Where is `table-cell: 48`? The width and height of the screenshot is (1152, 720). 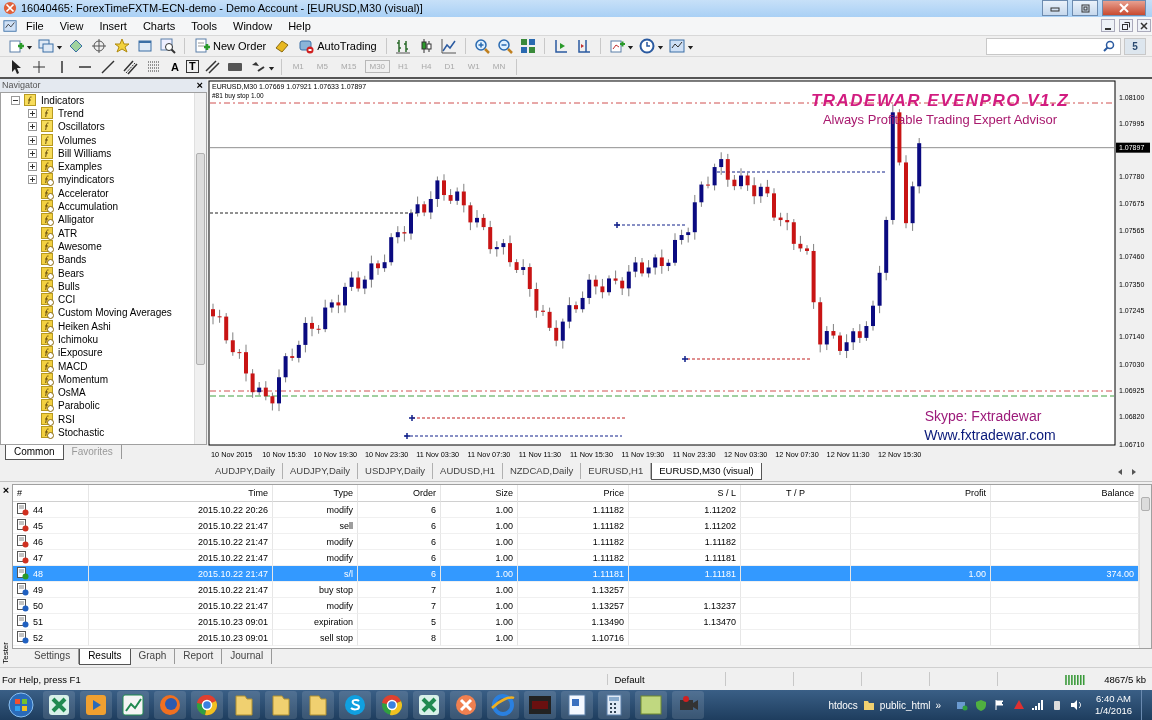
table-cell: 48 is located at coordinates (38, 573).